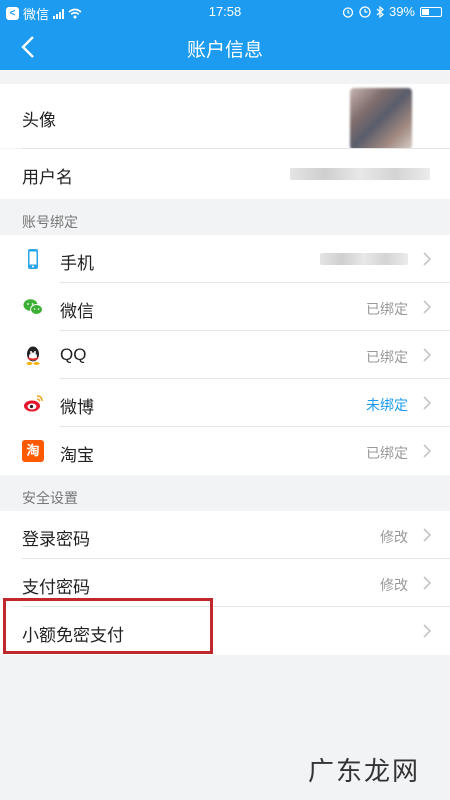 This screenshot has width=450, height=800. What do you see at coordinates (39, 120) in the screenshot?
I see `avatar-label: 头像` at bounding box center [39, 120].